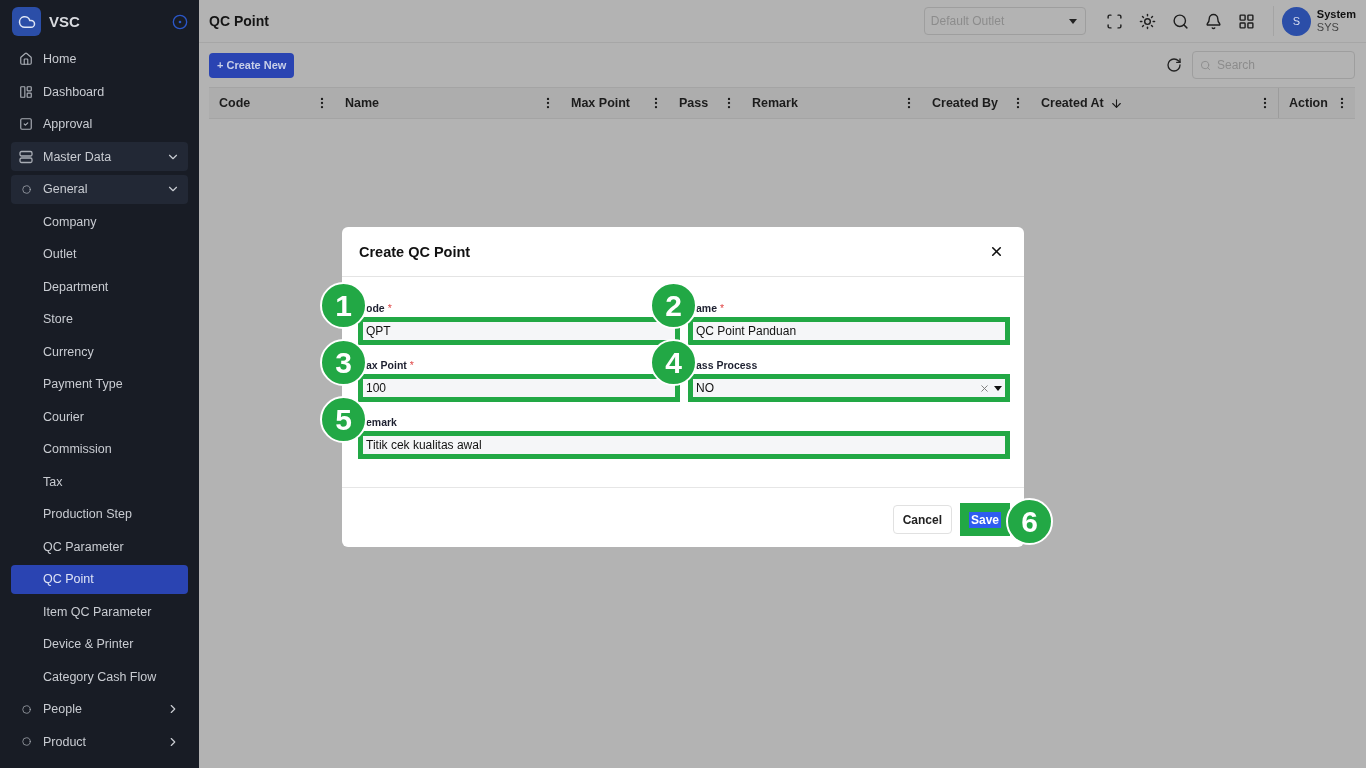  I want to click on nav-item: Company, so click(99, 222).